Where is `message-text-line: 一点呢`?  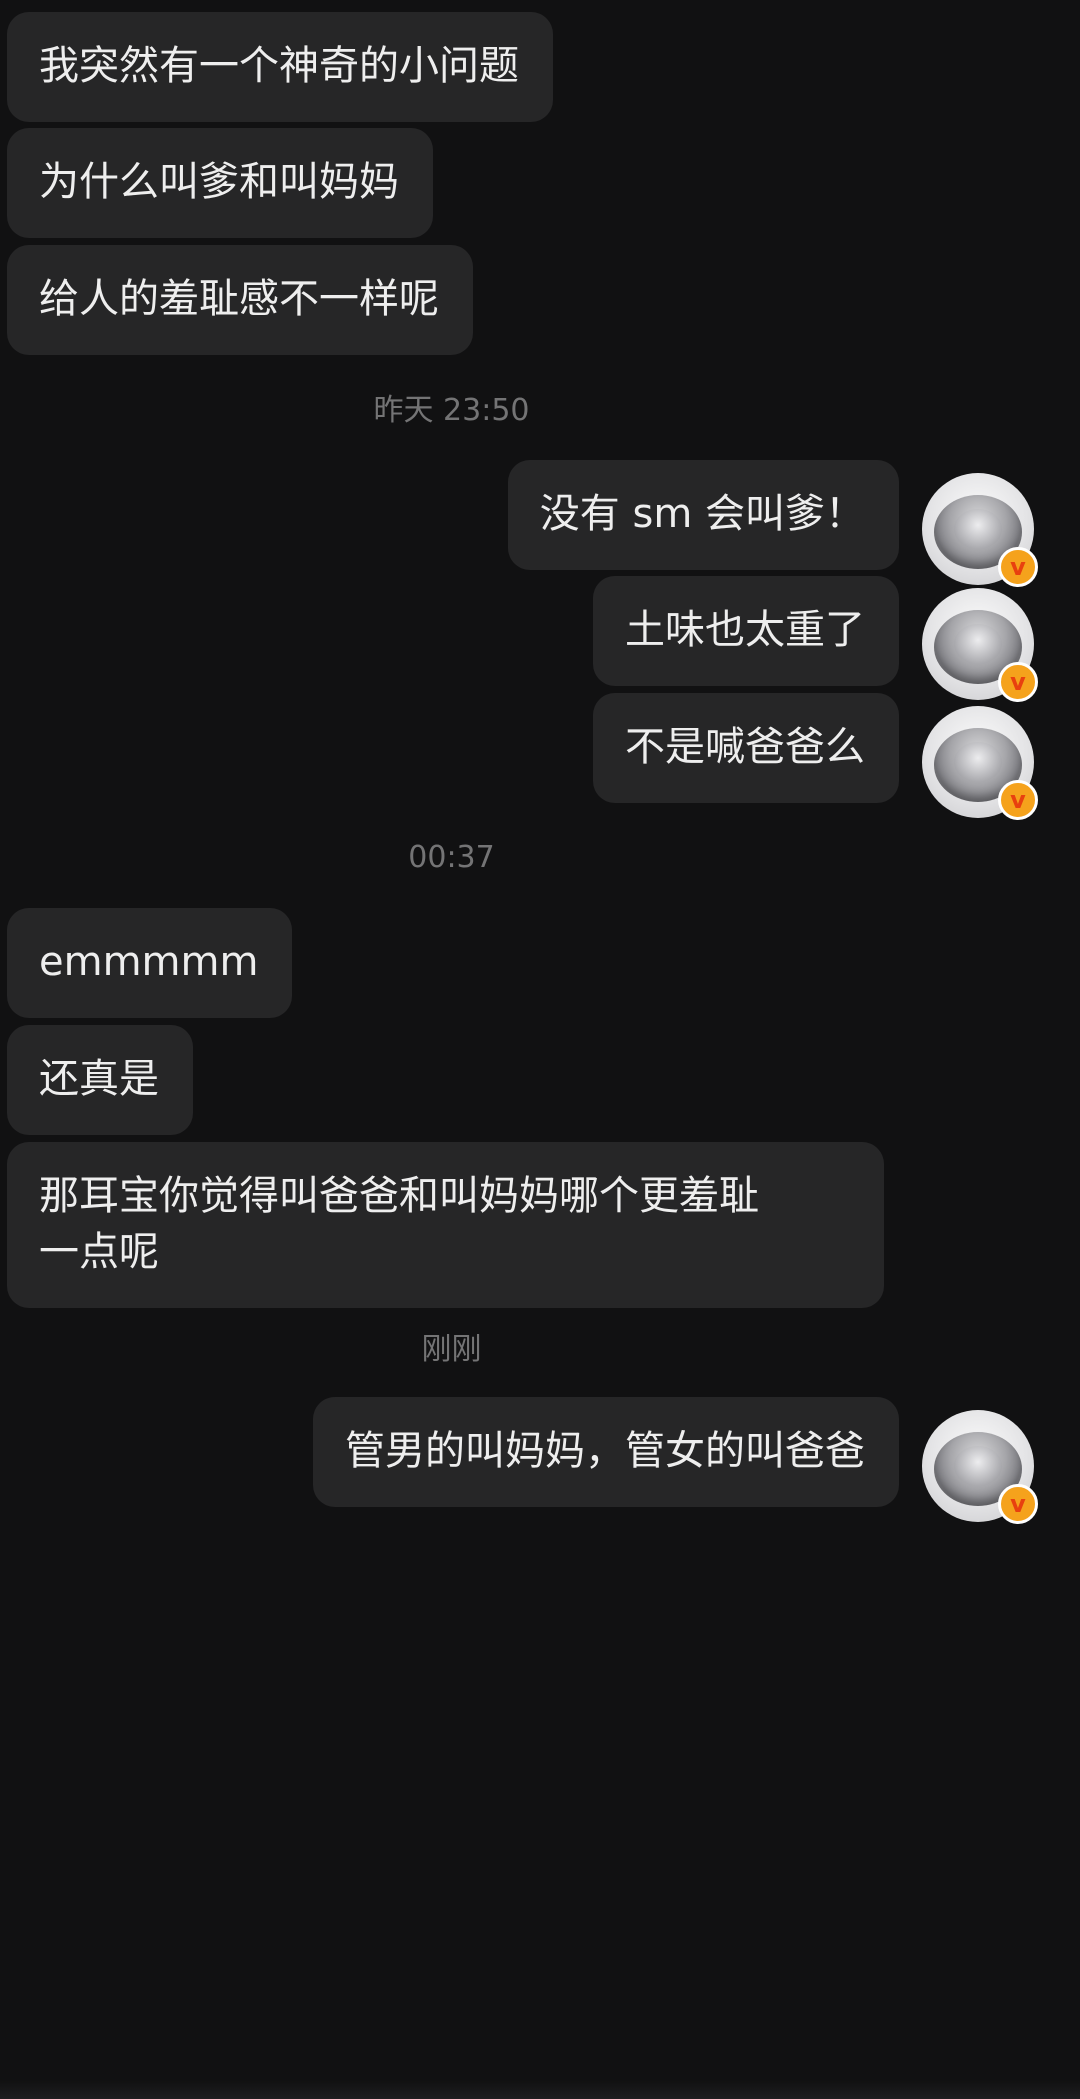
message-text-line: 一点呢 is located at coordinates (99, 1252).